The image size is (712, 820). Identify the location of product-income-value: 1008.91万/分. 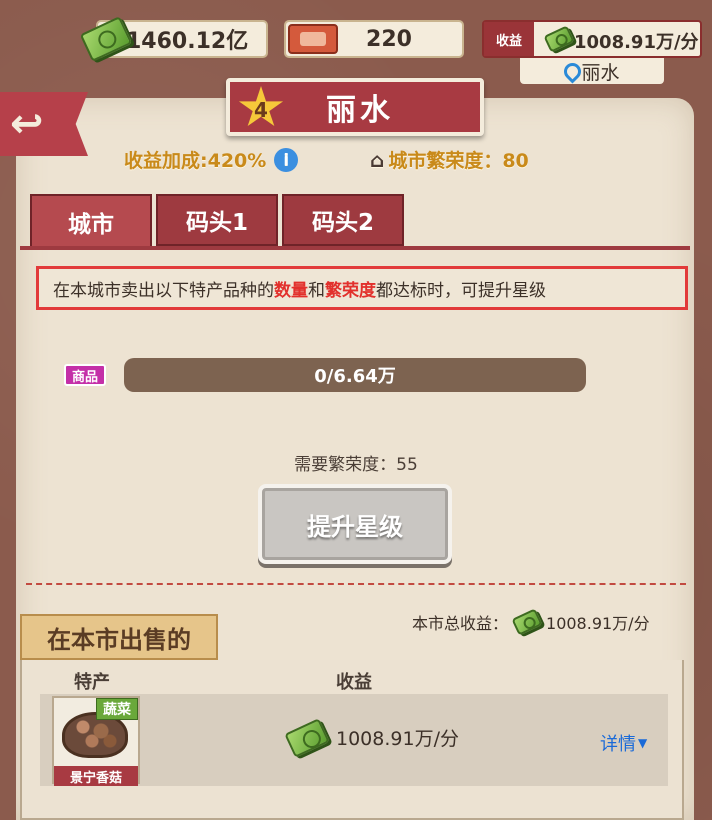
(397, 739).